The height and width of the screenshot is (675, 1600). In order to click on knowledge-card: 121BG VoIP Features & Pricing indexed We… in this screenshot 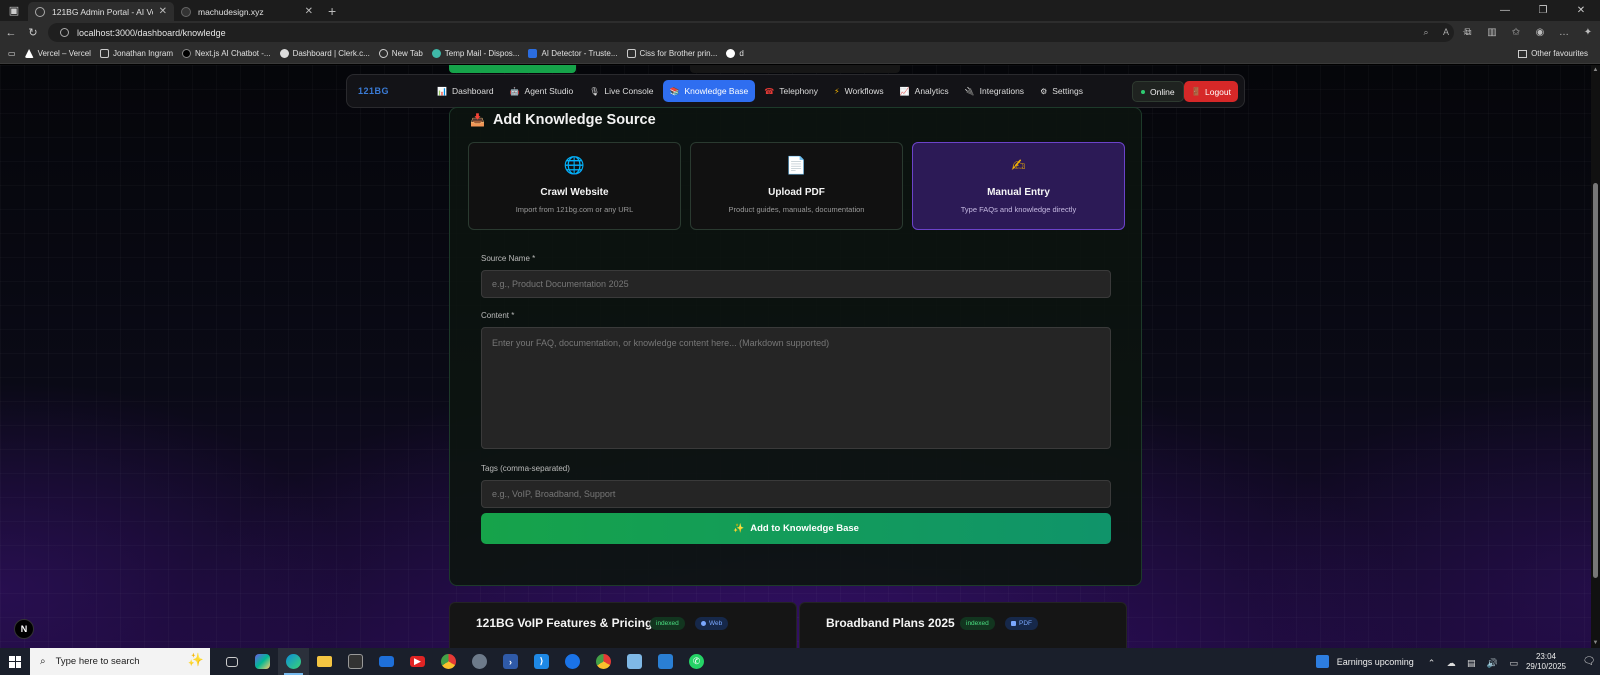, I will do `click(623, 625)`.